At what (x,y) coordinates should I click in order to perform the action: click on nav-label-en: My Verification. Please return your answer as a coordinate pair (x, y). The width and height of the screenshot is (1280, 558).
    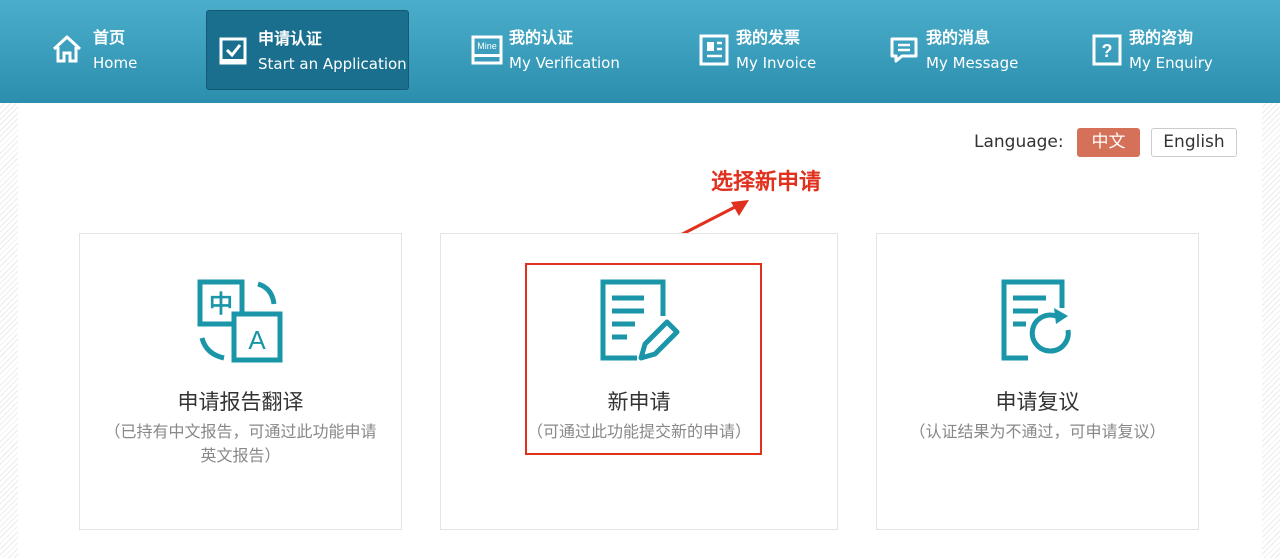
    Looking at the image, I should click on (564, 63).